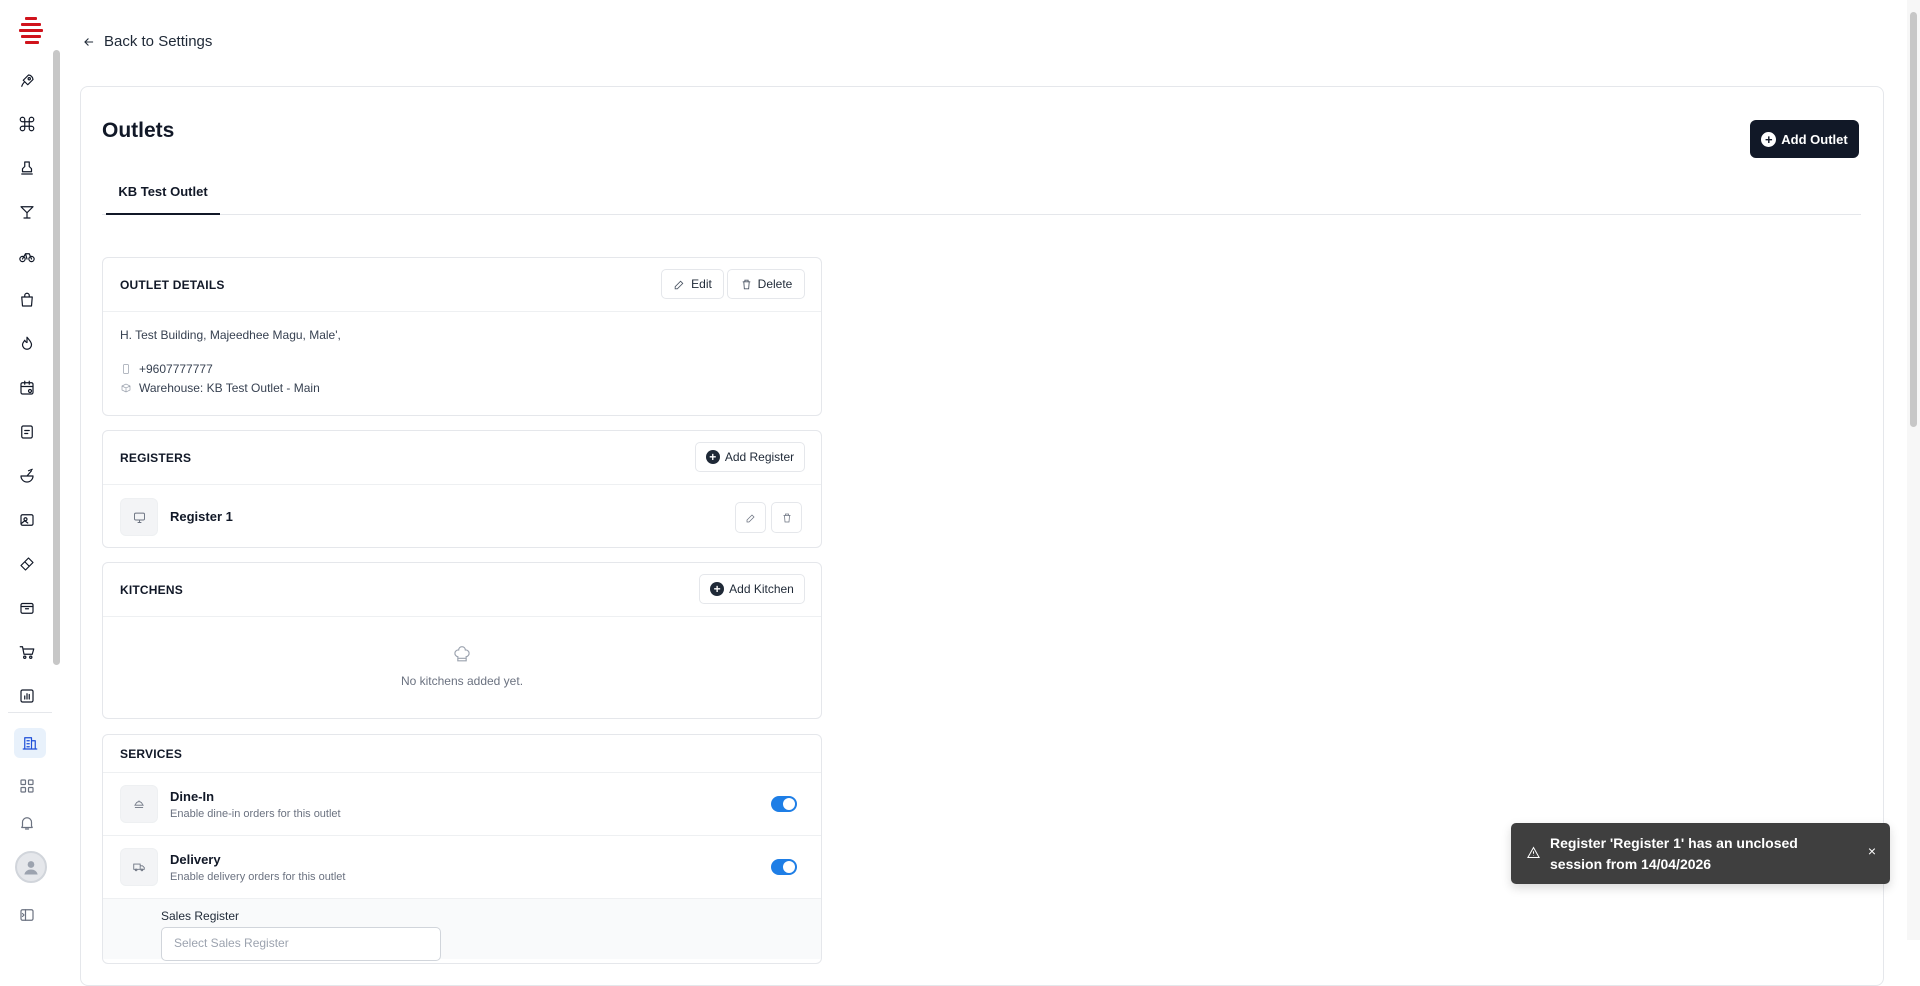 The height and width of the screenshot is (986, 1920). What do you see at coordinates (195, 859) in the screenshot?
I see `service-name: Delivery` at bounding box center [195, 859].